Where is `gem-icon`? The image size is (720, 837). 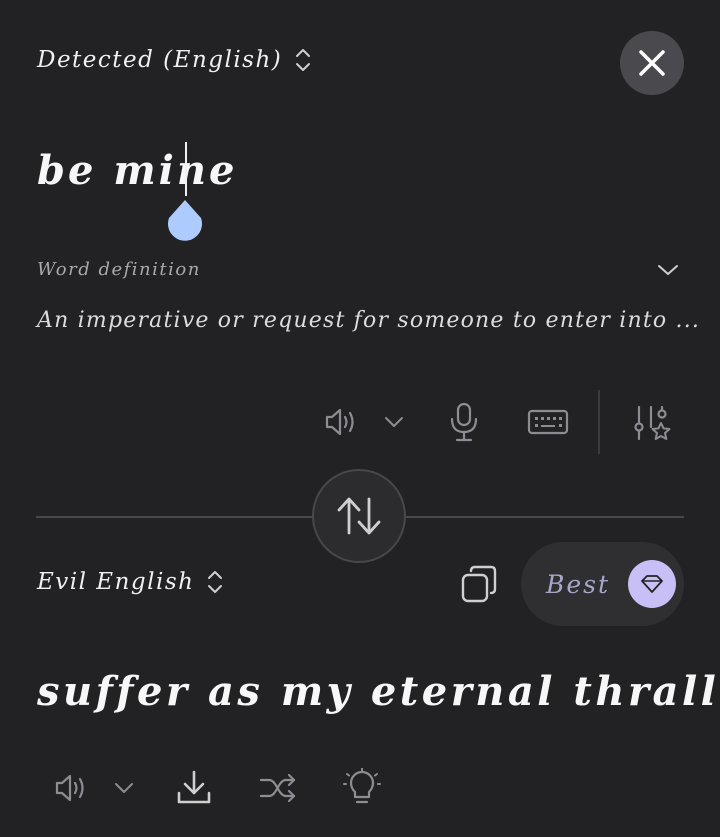 gem-icon is located at coordinates (652, 584).